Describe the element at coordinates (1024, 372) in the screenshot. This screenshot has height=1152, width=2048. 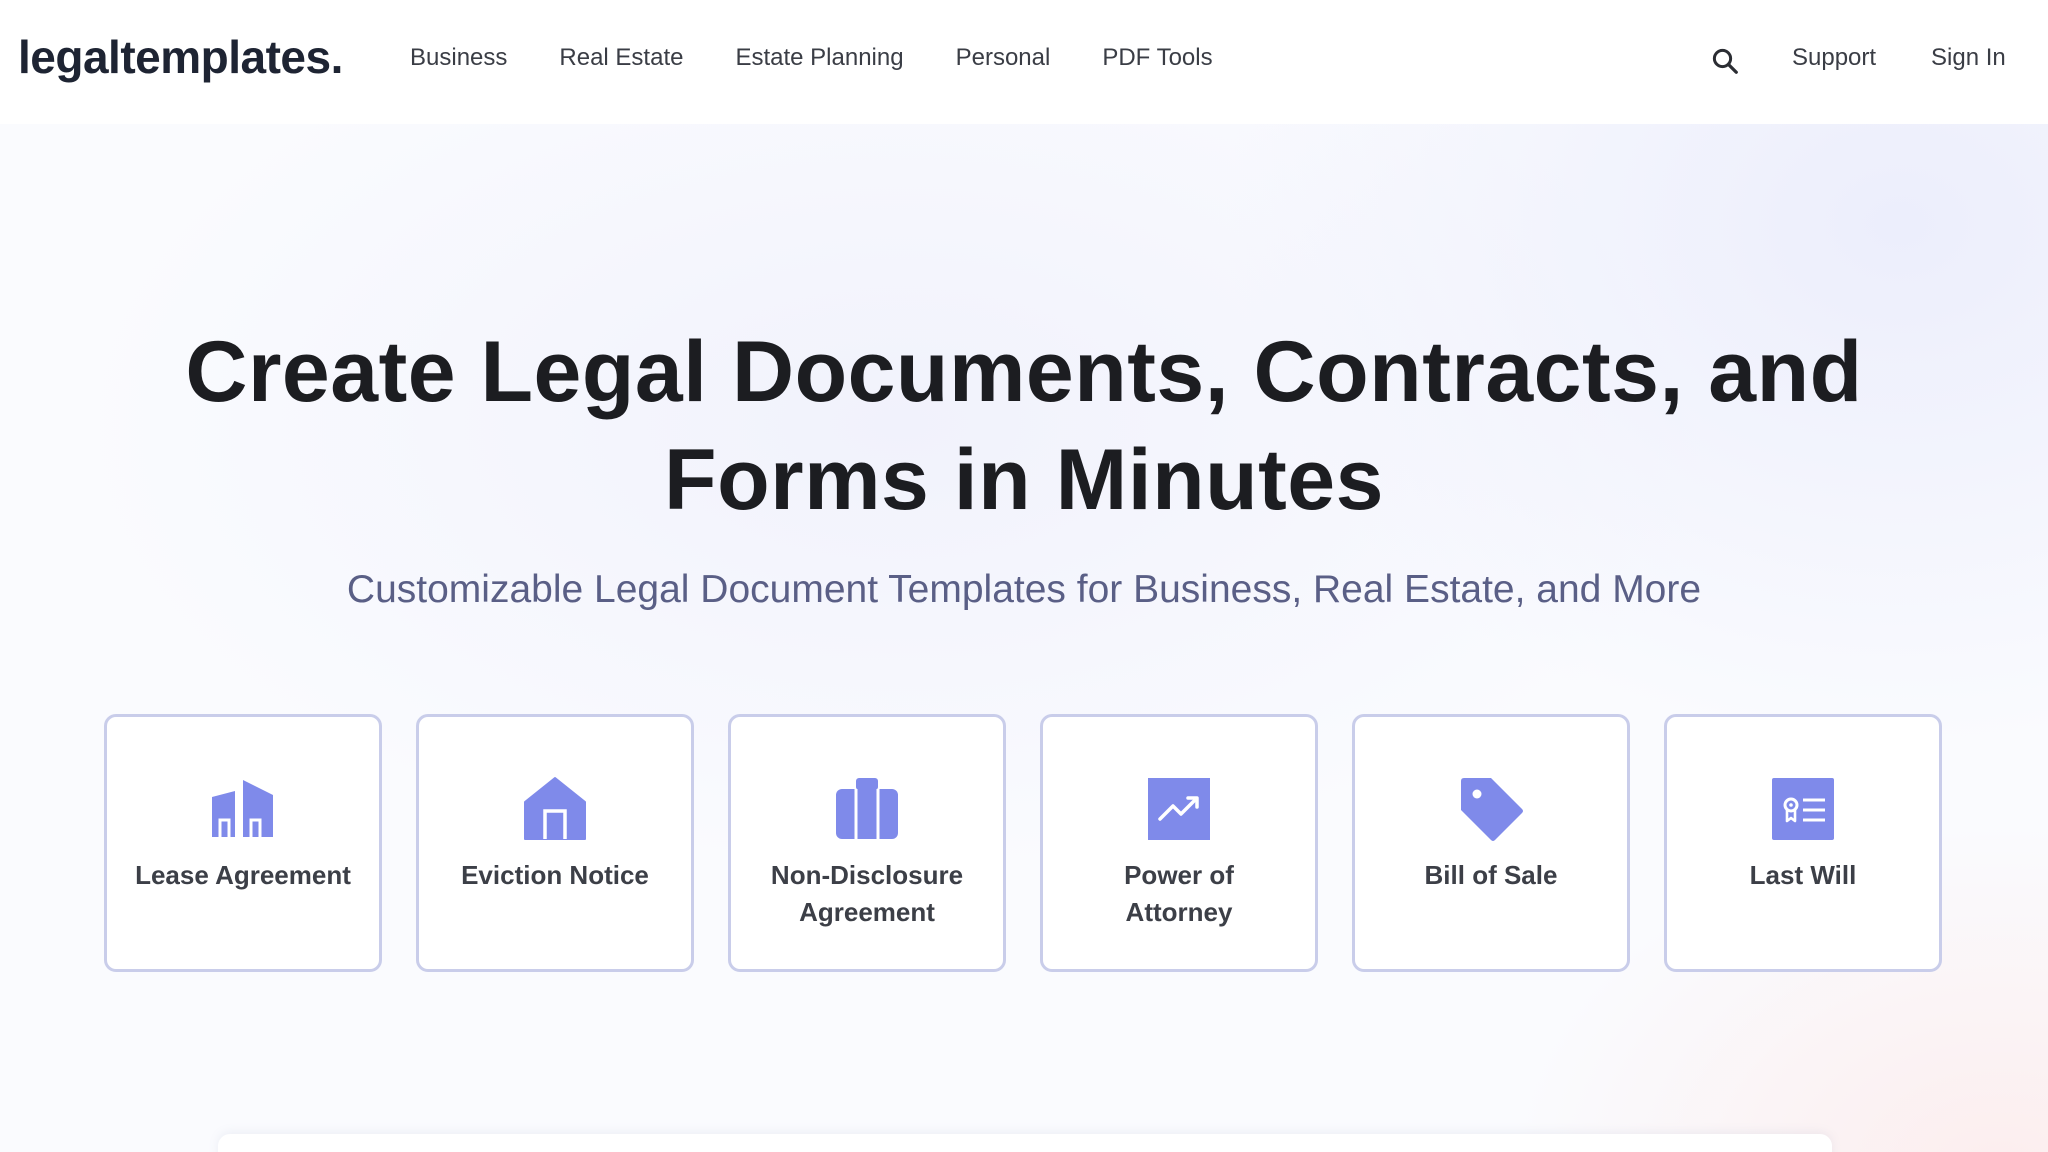
I see `headline-line-1: Create Legal Documents, Contracts, and` at that location.